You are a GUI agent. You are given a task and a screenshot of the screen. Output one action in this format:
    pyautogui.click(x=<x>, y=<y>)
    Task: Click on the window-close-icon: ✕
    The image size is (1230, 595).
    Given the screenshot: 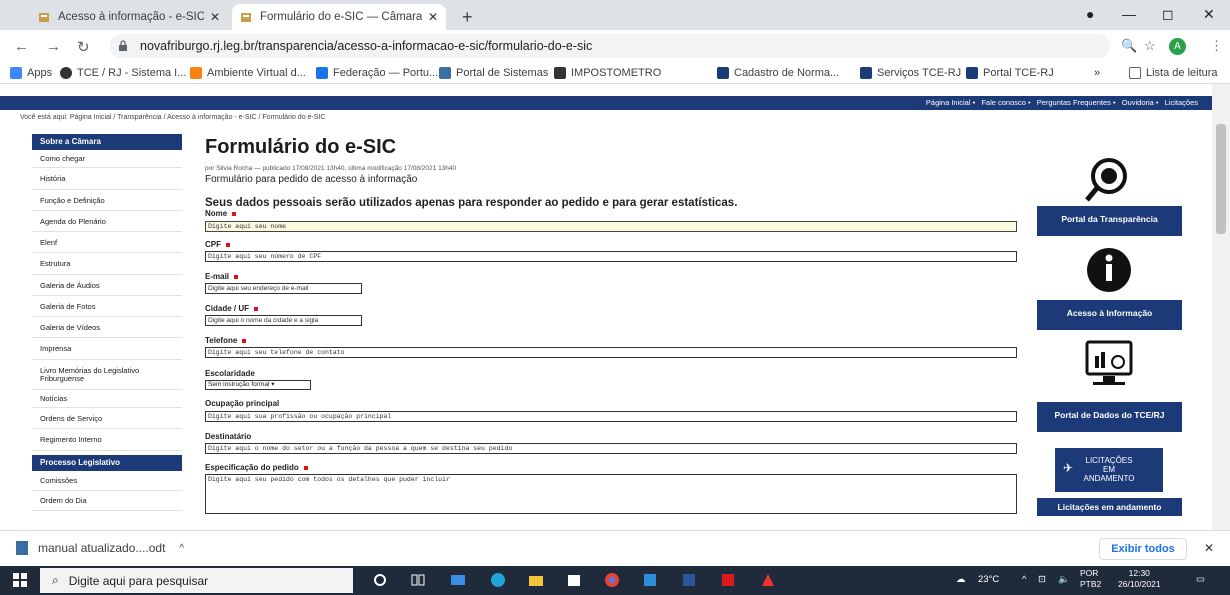 What is the action you would take?
    pyautogui.click(x=1209, y=14)
    